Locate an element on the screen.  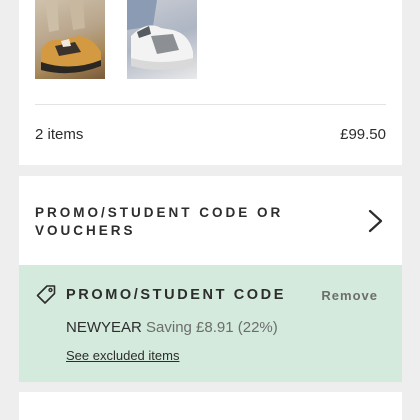
promo-code-line: NEWYEAR Saving £8.91 (22%) is located at coordinates (172, 327).